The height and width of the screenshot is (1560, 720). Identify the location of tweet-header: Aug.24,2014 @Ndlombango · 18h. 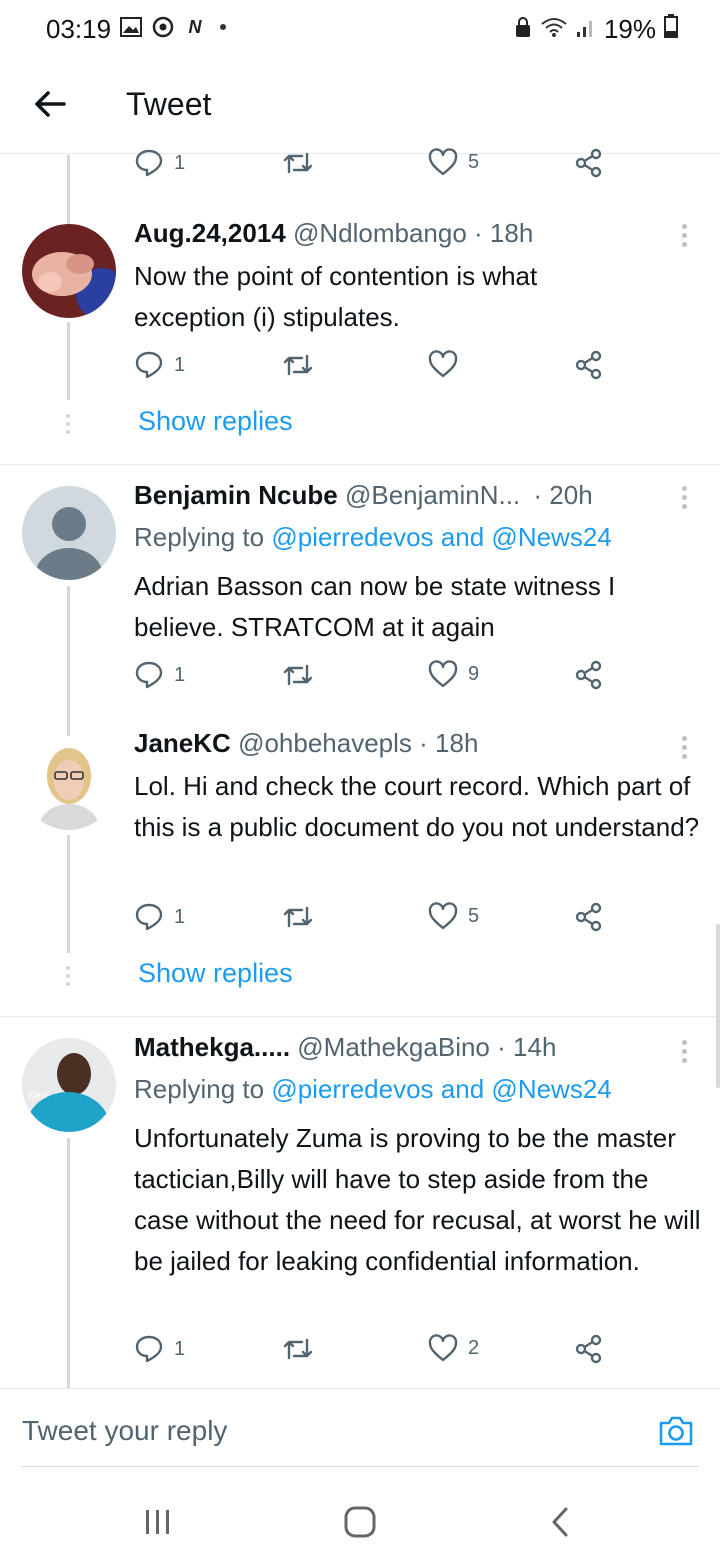
(333, 233).